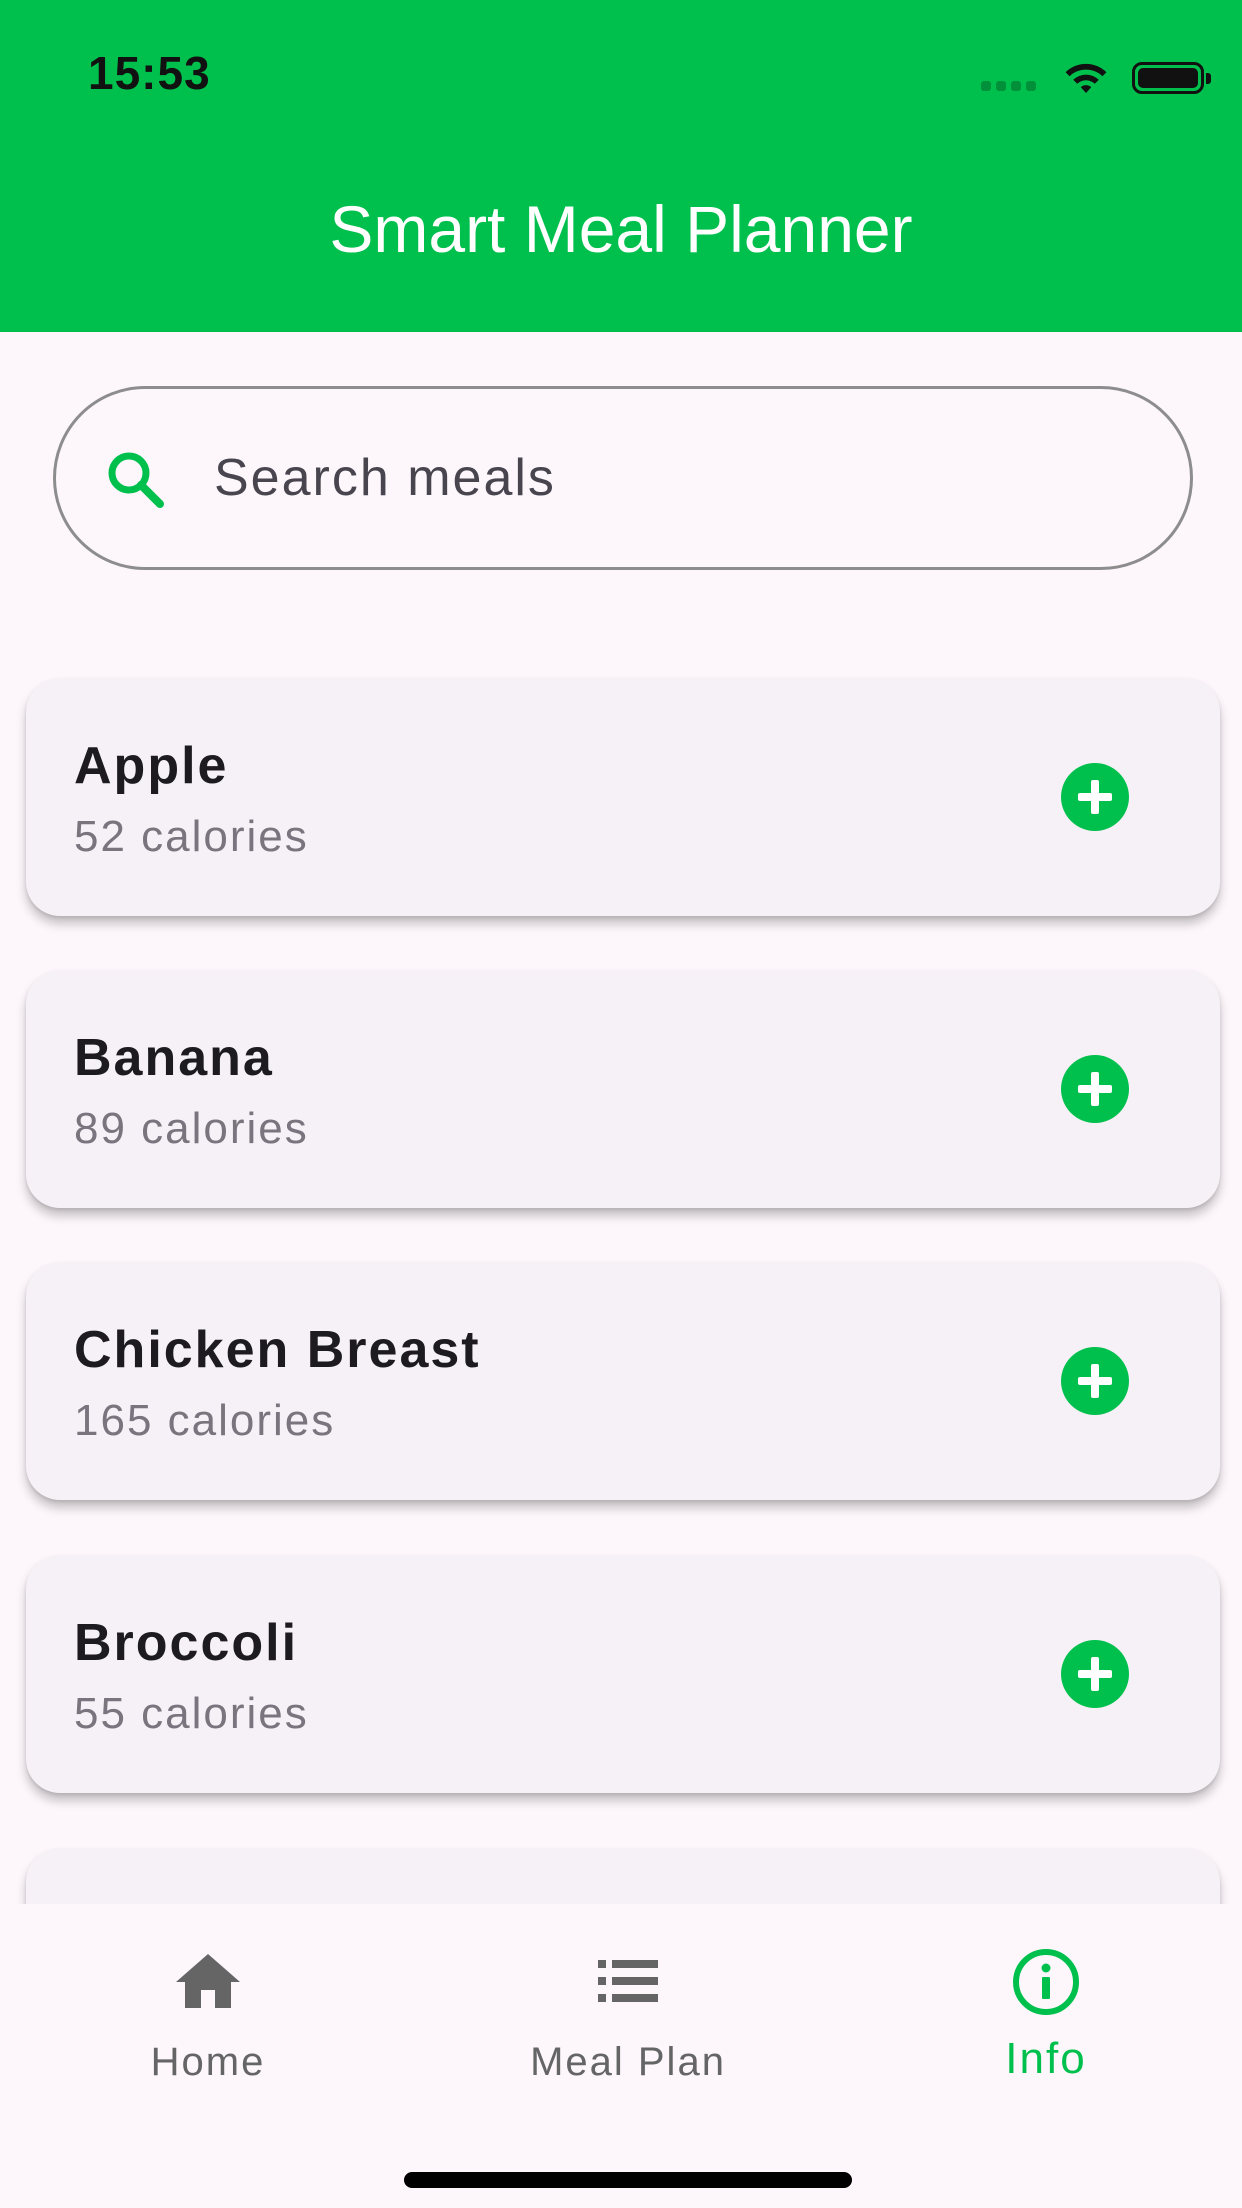 The width and height of the screenshot is (1242, 2208). Describe the element at coordinates (1046, 1982) in the screenshot. I see `info-icon` at that location.